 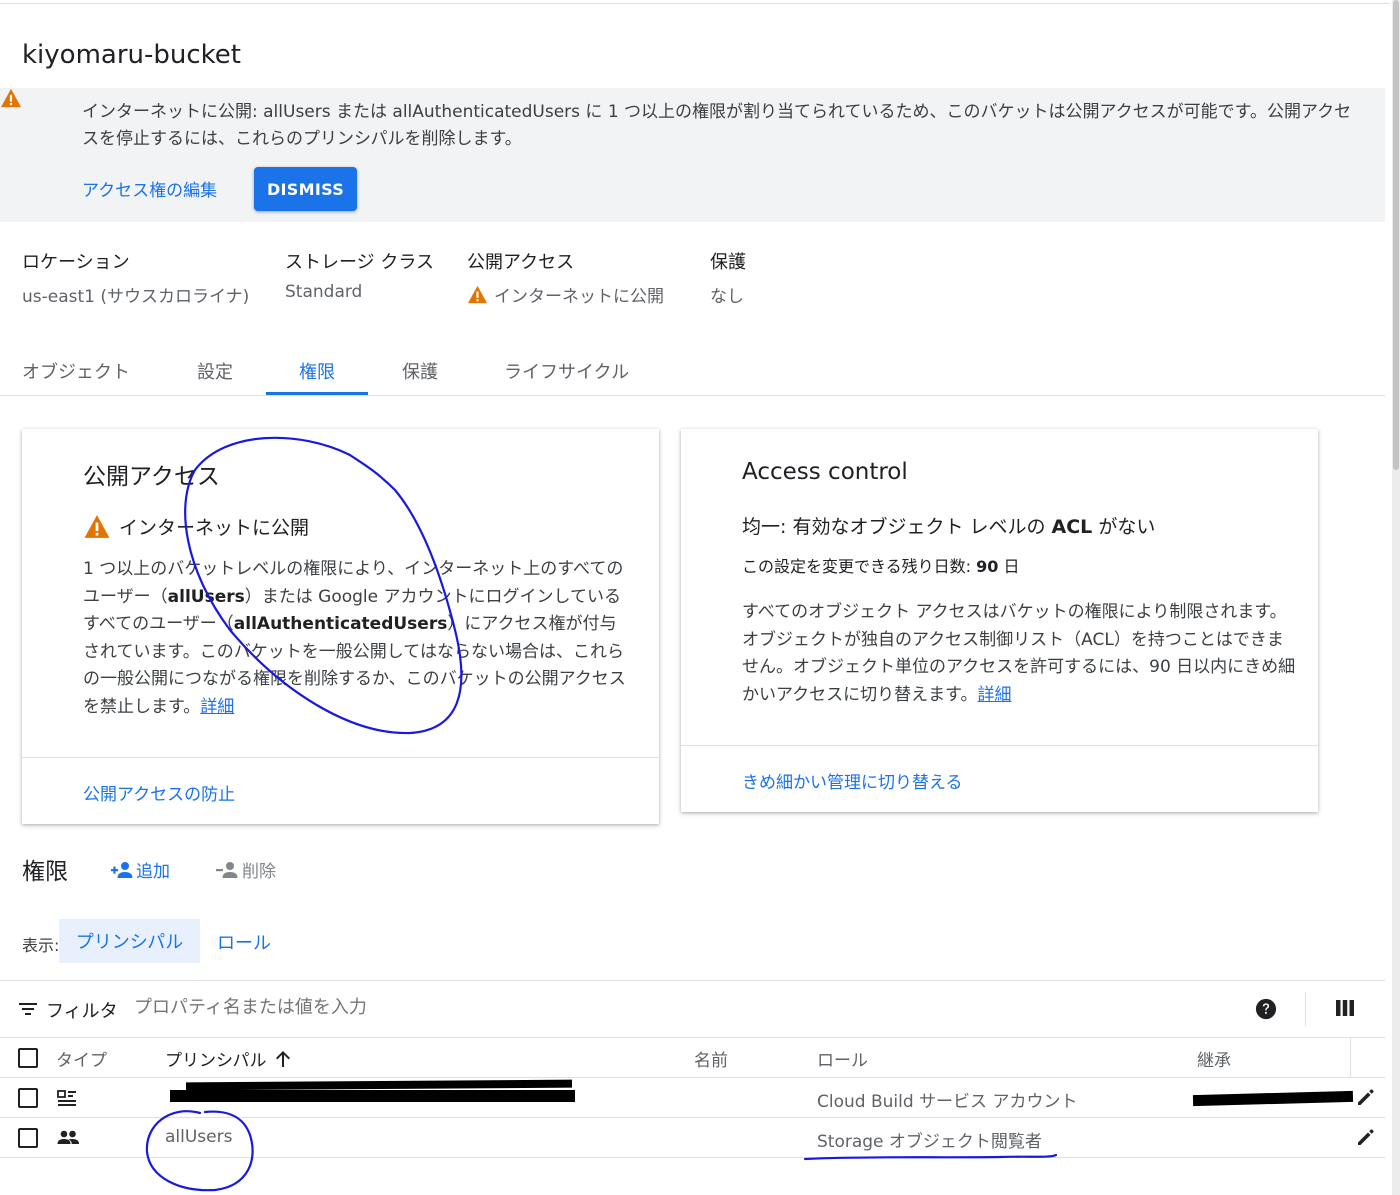 I want to click on protection-label: 保護, so click(x=728, y=262).